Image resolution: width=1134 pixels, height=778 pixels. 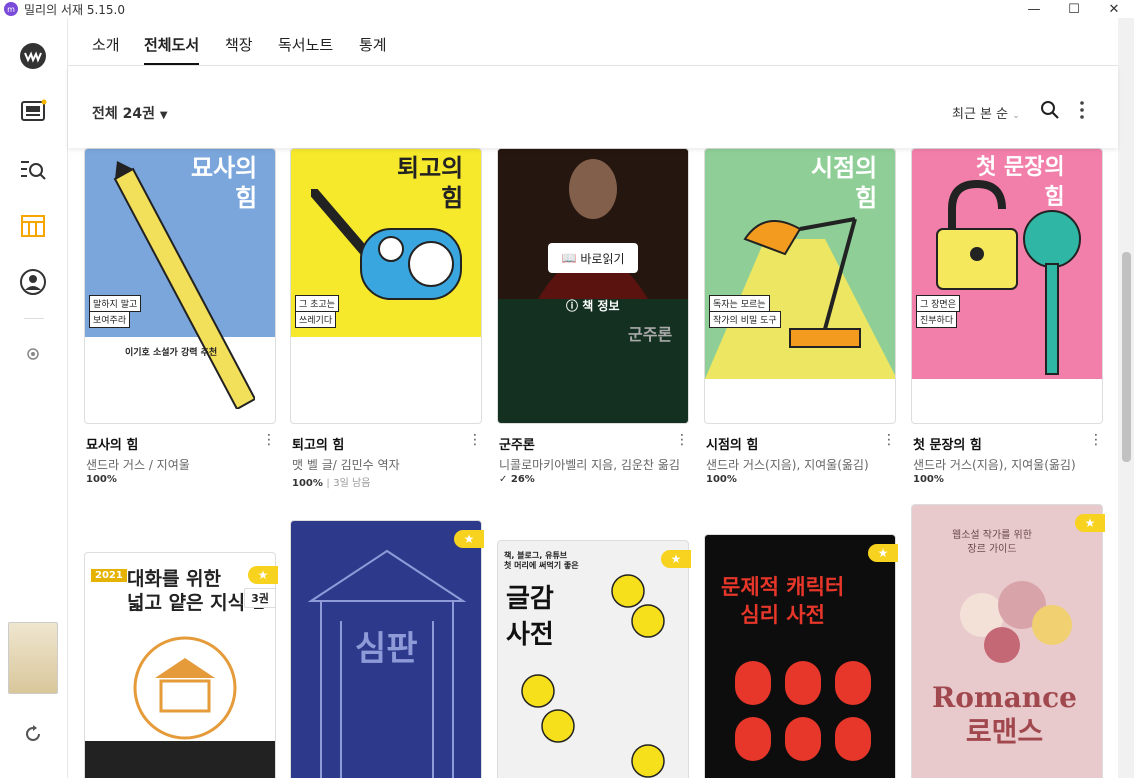 I want to click on flowers-illustration, so click(x=1016, y=622).